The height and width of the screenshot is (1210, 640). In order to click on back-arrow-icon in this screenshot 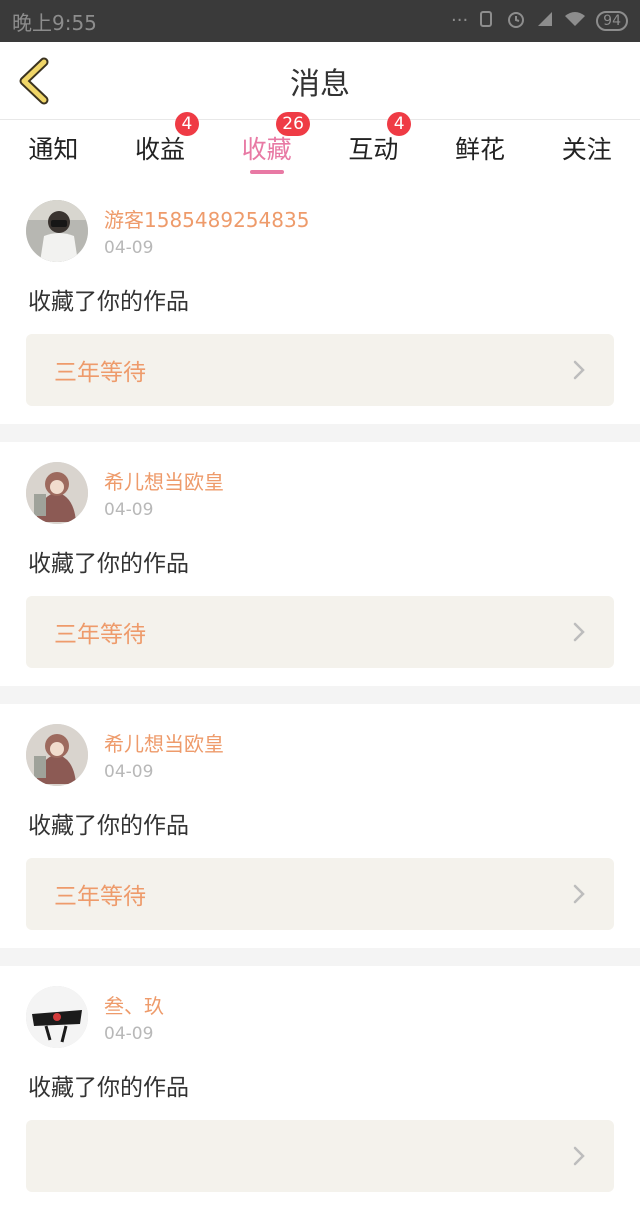, I will do `click(34, 81)`.